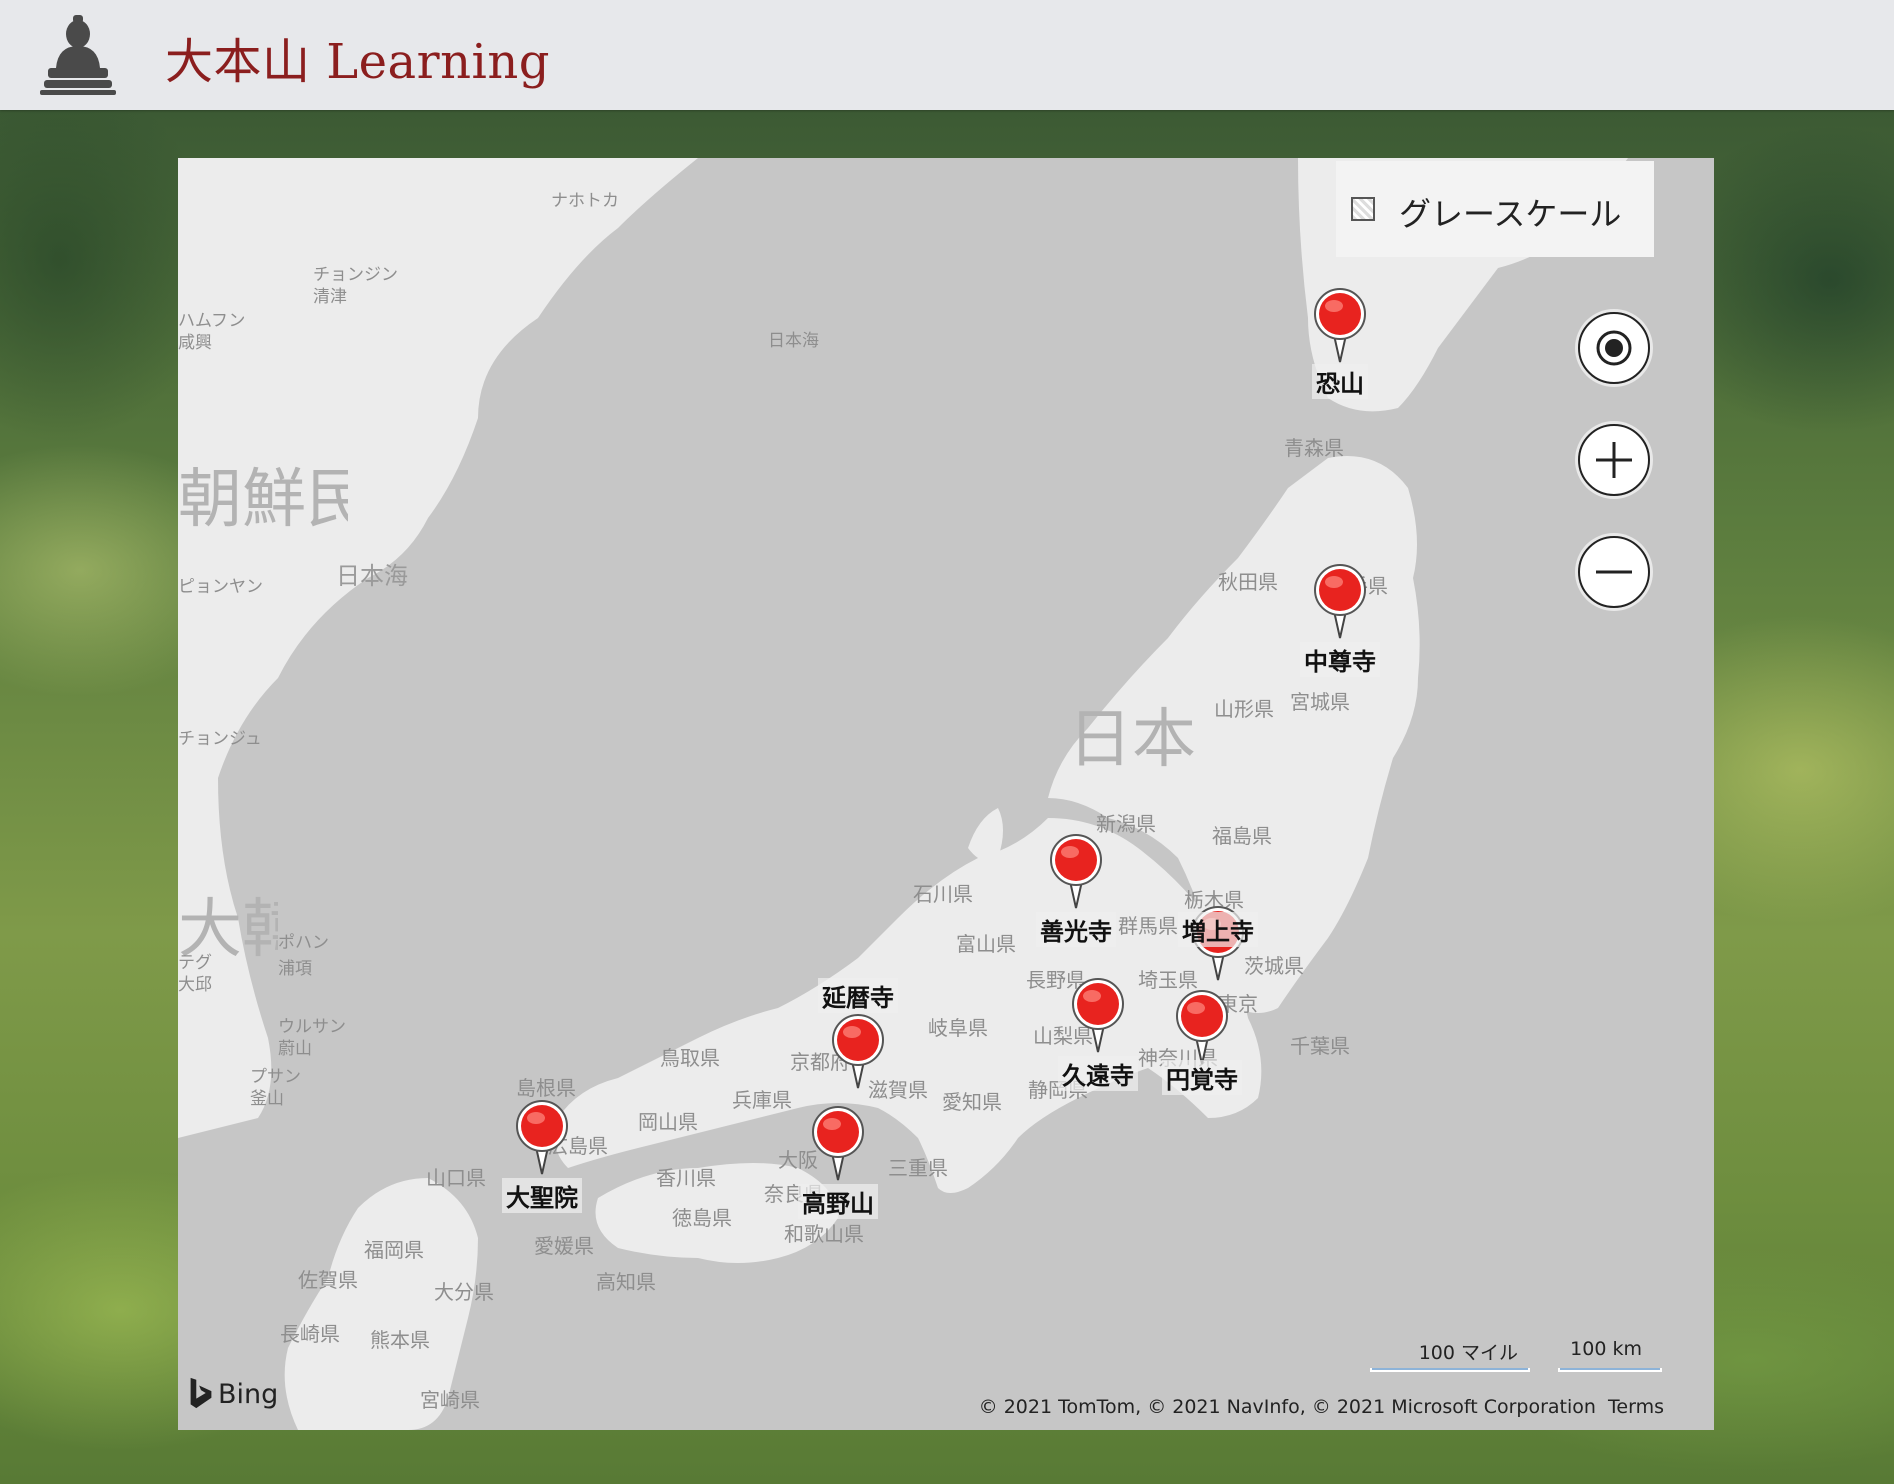  I want to click on scale-miles-label: 100 マイル, so click(1468, 1353).